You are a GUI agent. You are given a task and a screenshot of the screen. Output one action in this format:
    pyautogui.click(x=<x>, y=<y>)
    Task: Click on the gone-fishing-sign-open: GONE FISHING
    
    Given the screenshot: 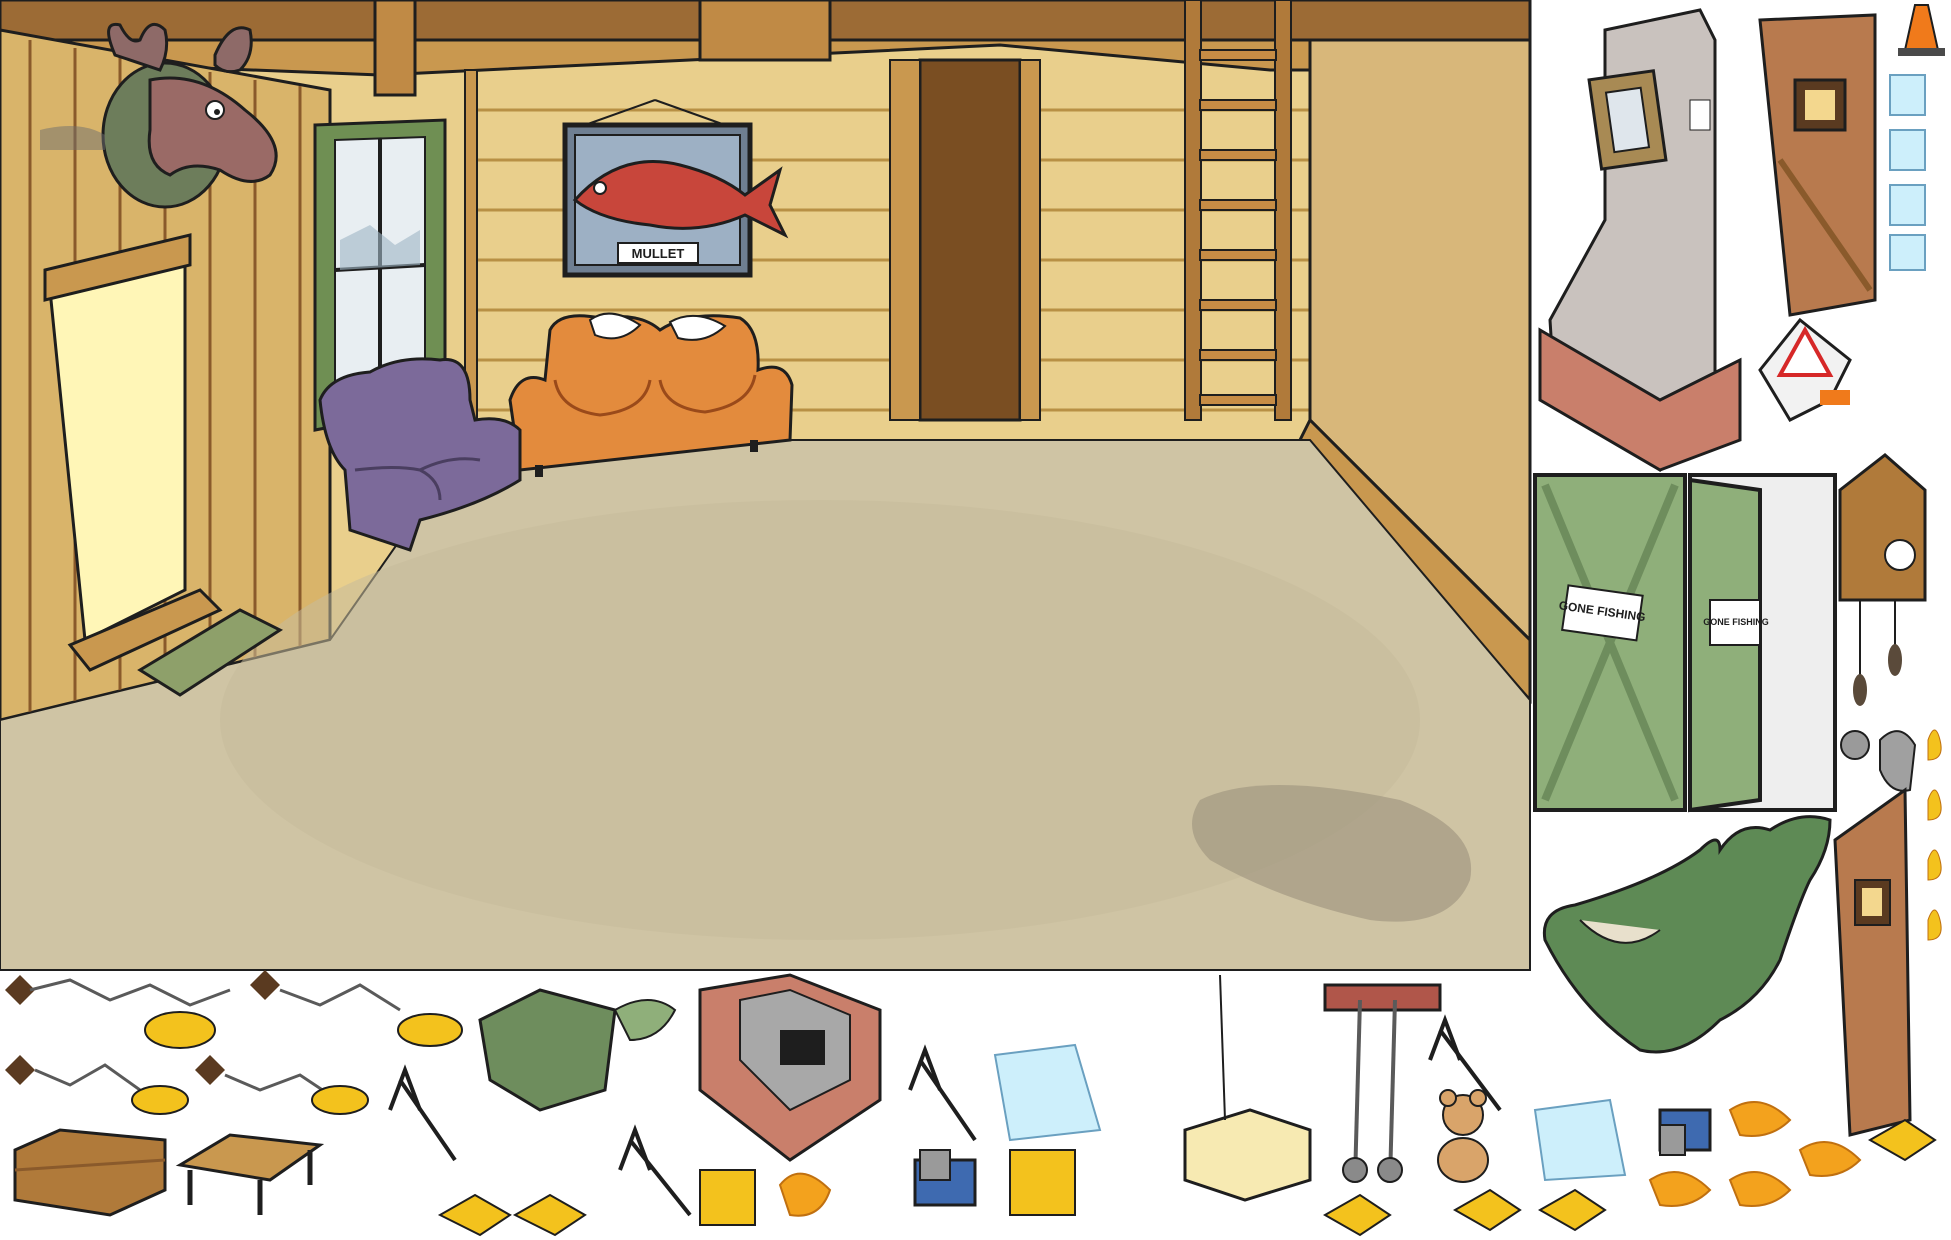 What is the action you would take?
    pyautogui.click(x=1736, y=622)
    